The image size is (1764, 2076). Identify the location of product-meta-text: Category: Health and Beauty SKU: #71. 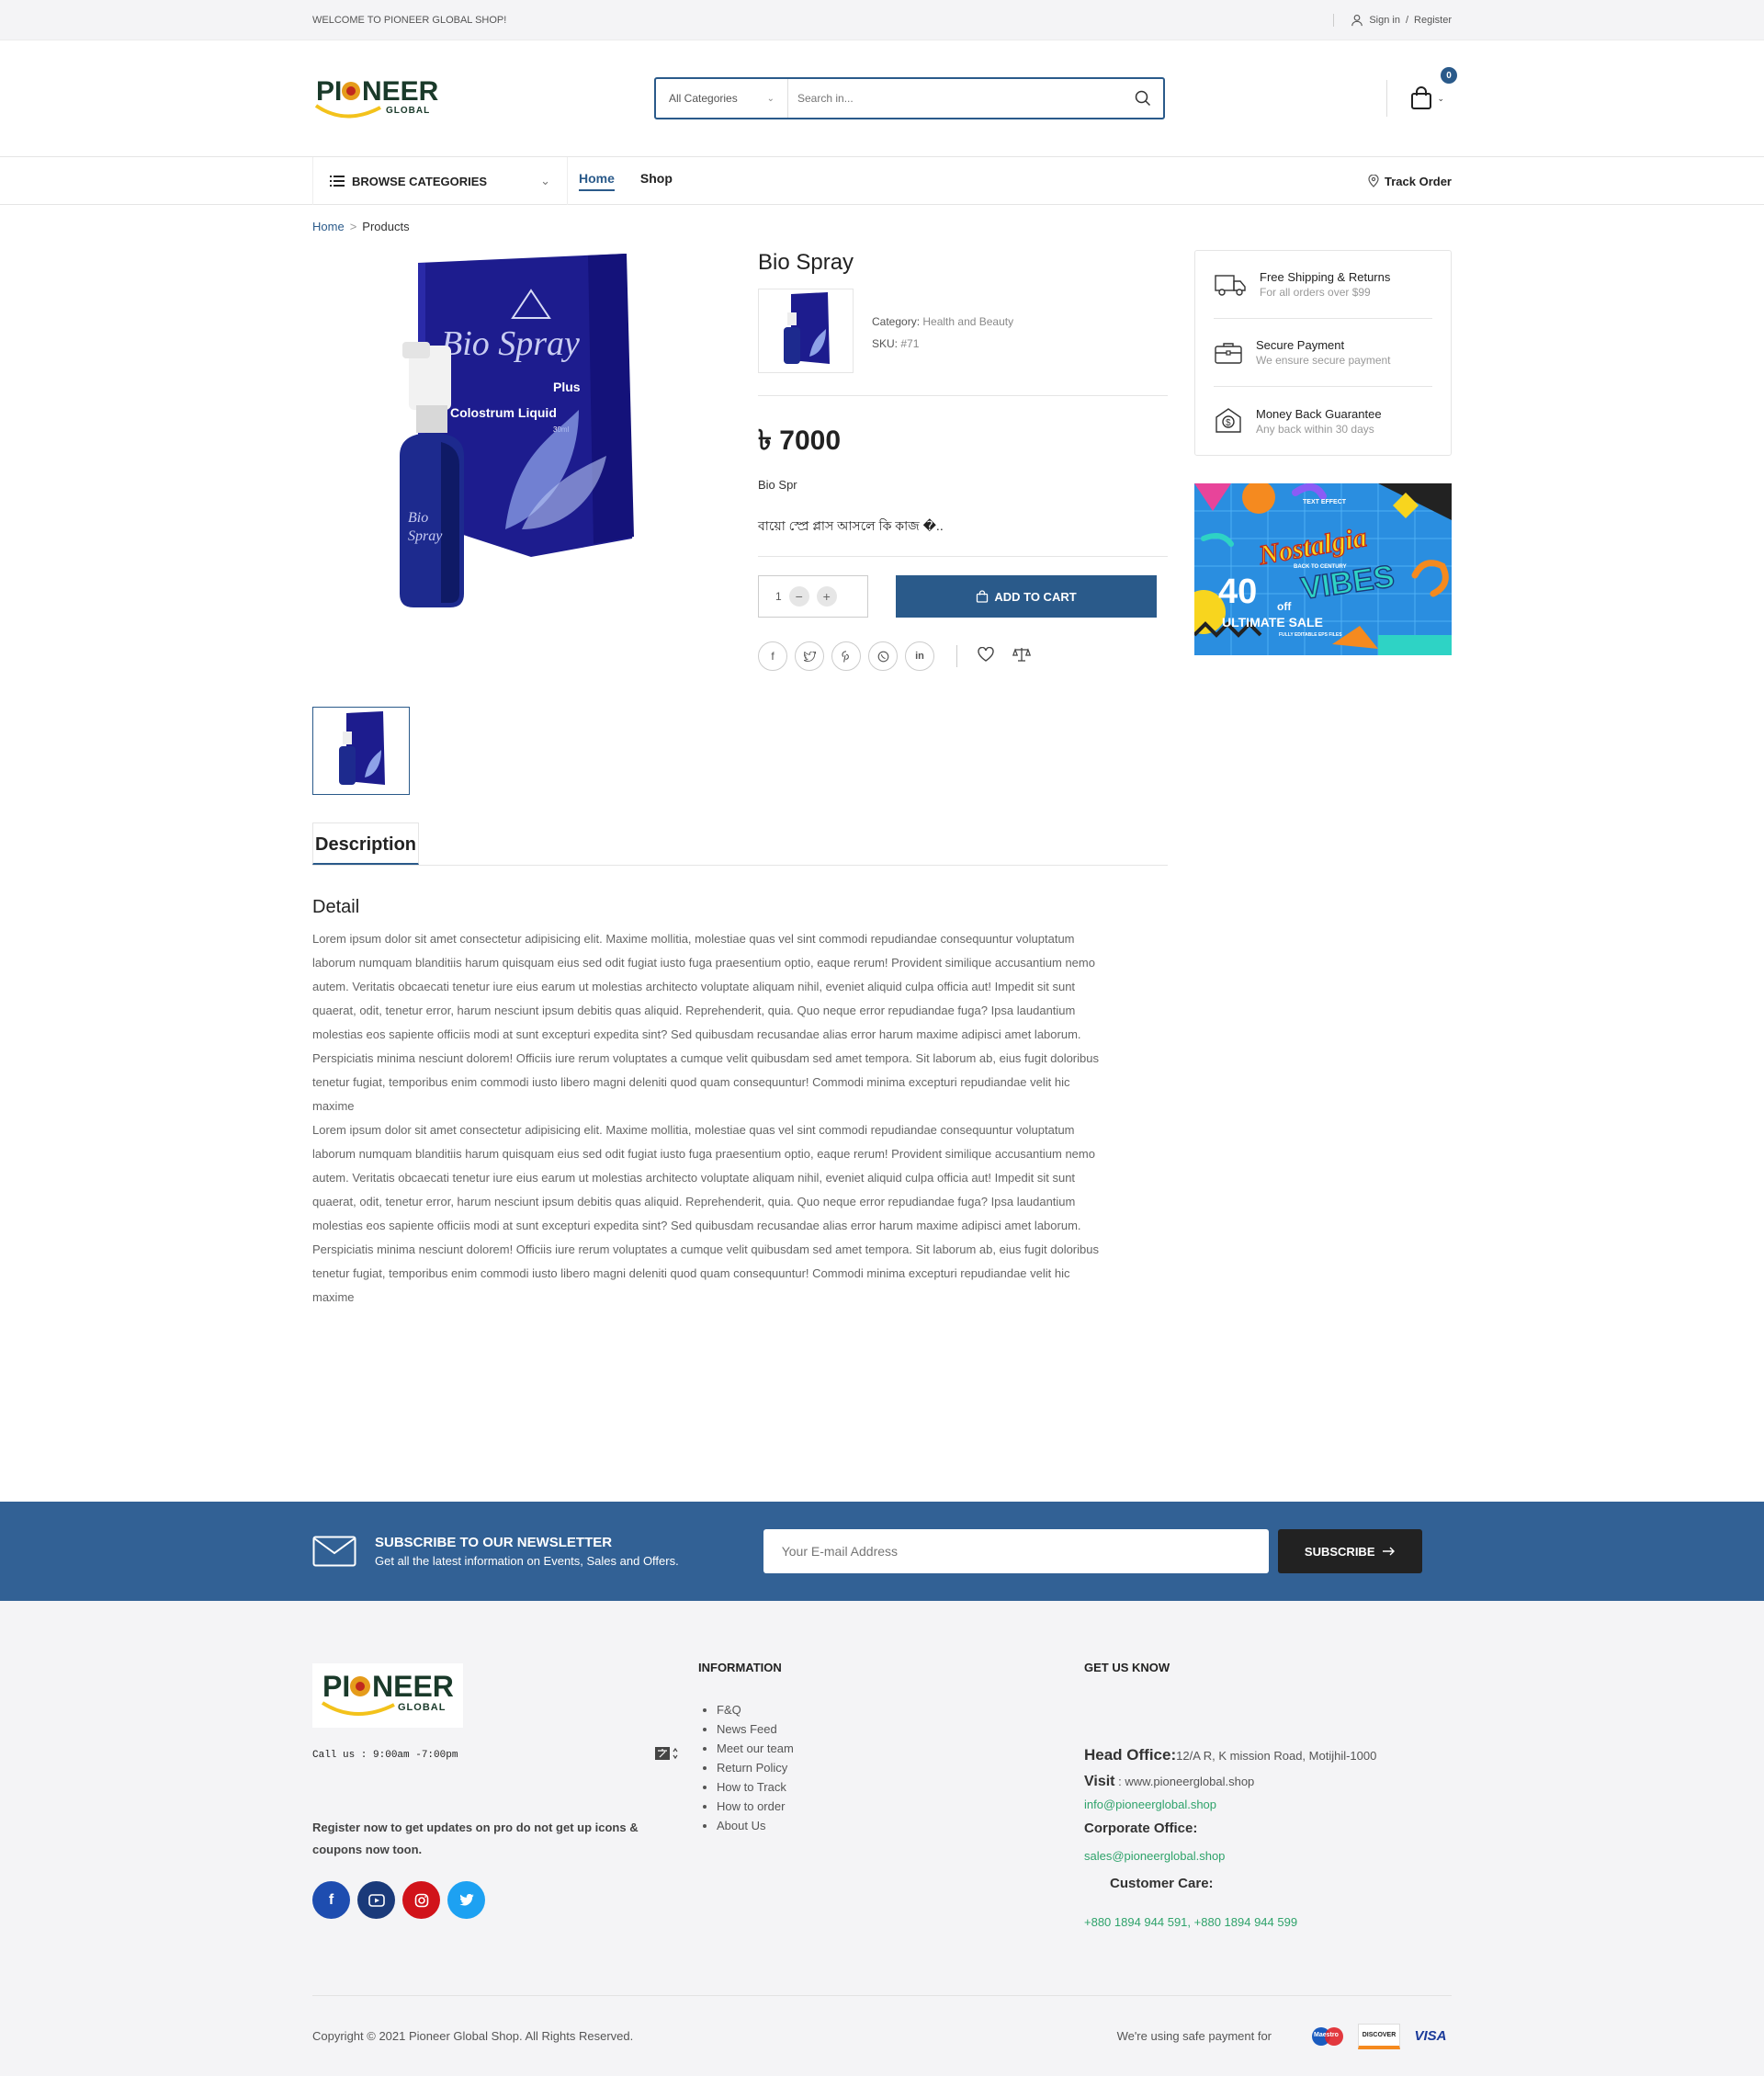
(942, 342).